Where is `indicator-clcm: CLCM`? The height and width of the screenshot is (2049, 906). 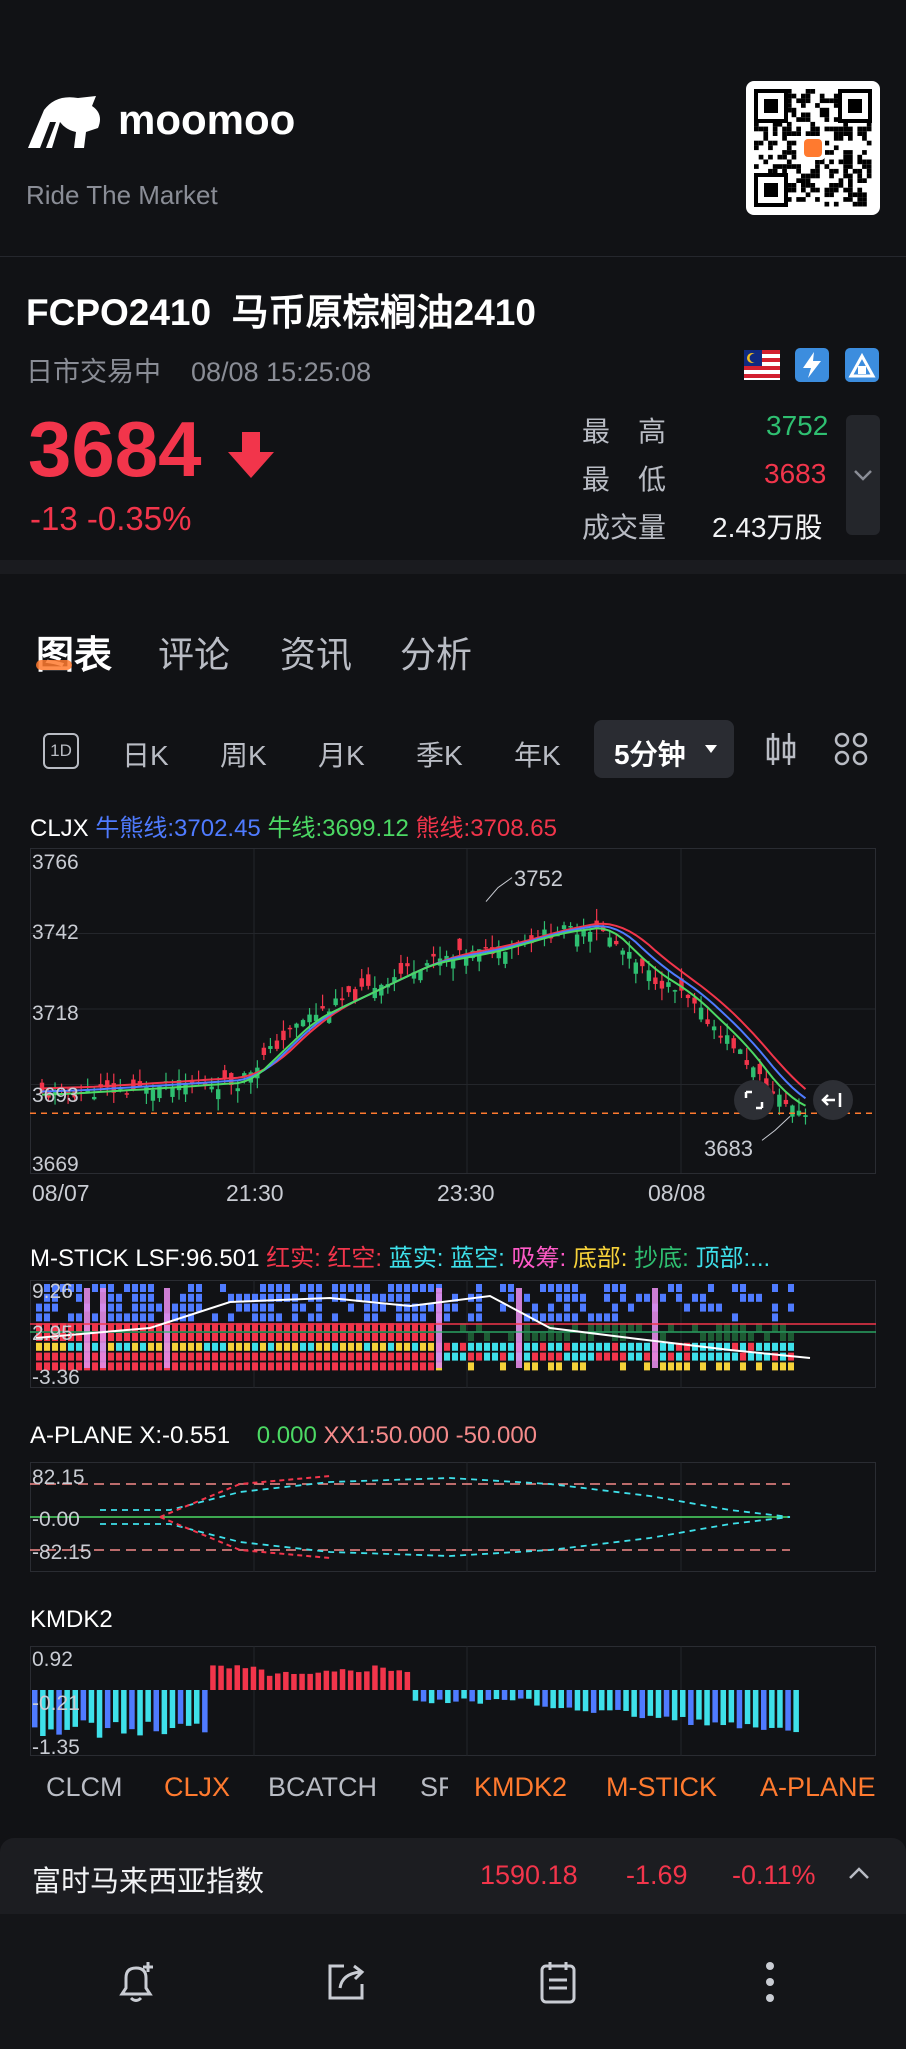
indicator-clcm: CLCM is located at coordinates (84, 1787).